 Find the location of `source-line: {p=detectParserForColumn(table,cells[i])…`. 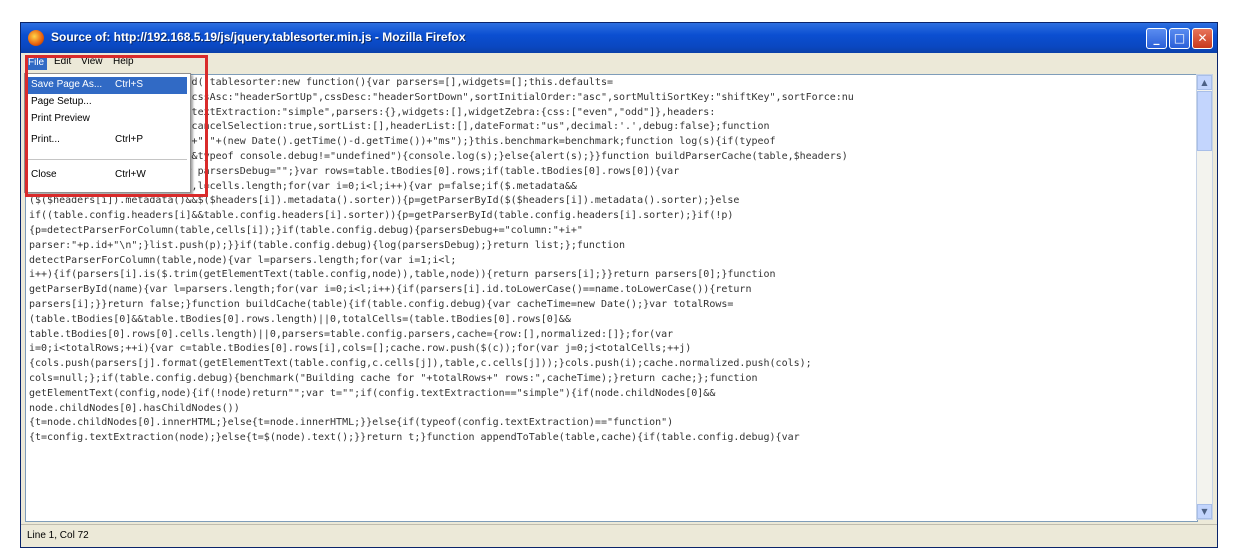

source-line: {p=detectParserForColumn(table,cells[i])… is located at coordinates (306, 230).